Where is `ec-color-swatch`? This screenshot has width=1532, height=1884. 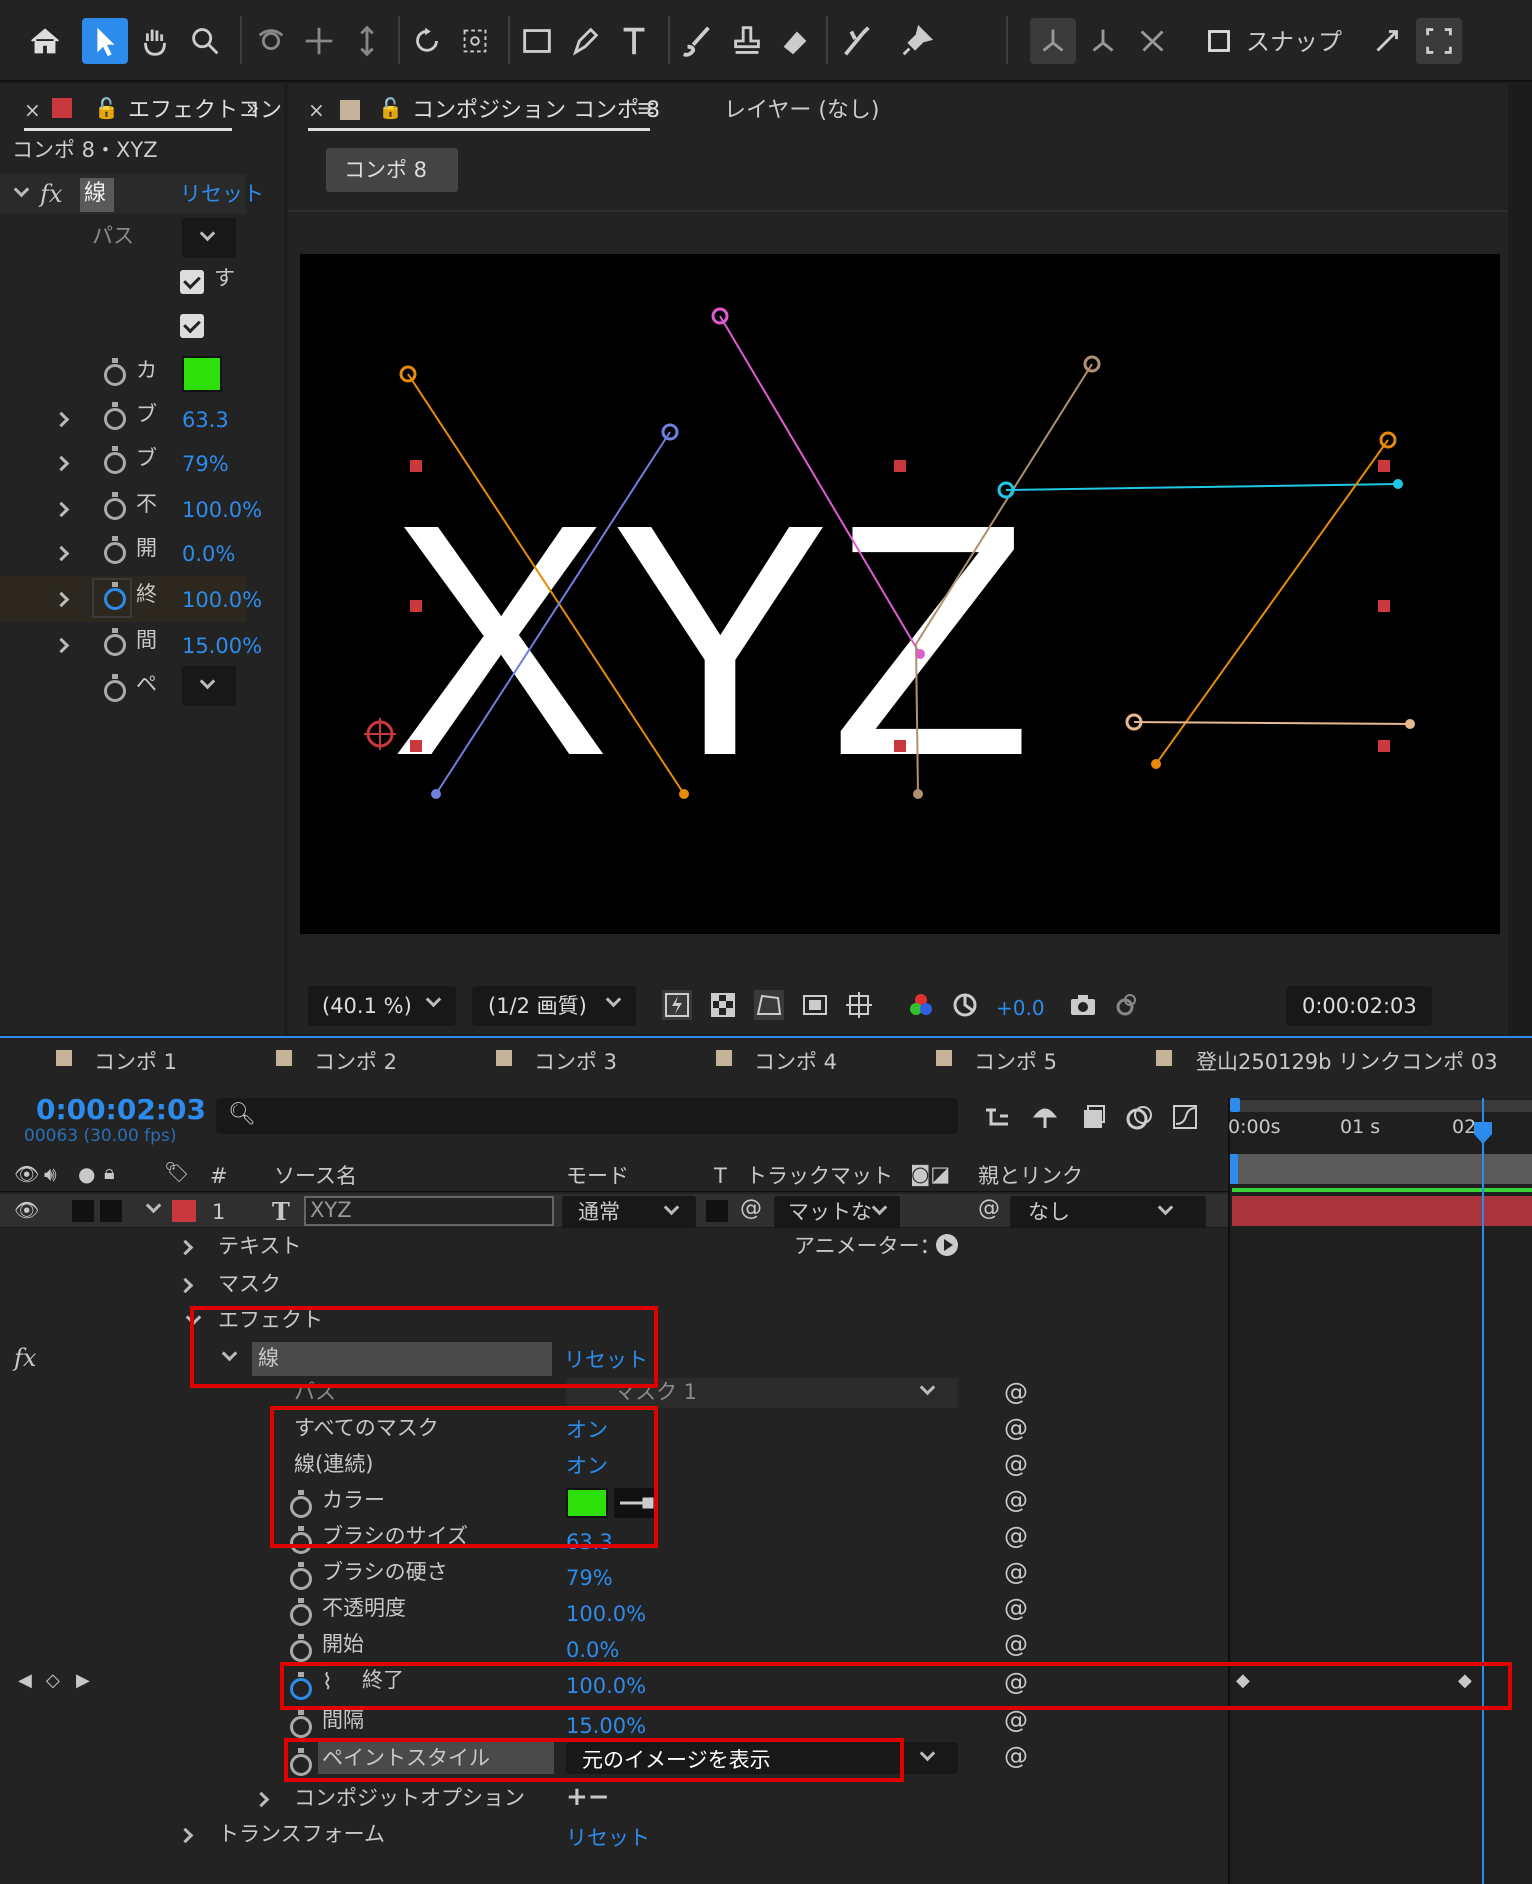 ec-color-swatch is located at coordinates (202, 374).